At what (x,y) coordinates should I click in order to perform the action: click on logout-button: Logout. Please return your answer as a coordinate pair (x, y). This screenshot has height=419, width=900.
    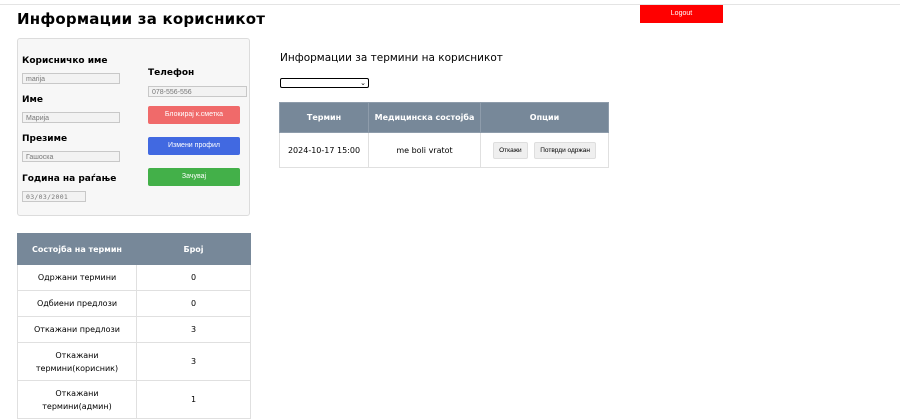
    Looking at the image, I should click on (681, 14).